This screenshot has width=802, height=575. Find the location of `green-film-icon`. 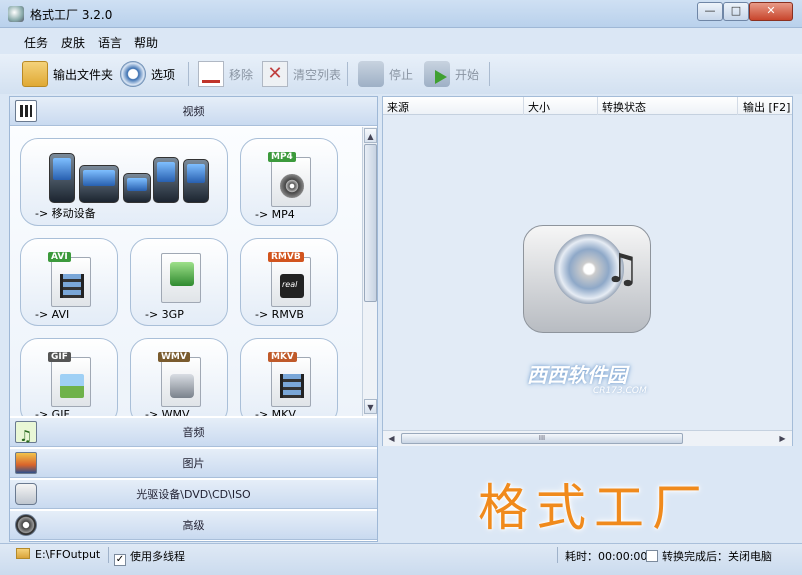

green-film-icon is located at coordinates (182, 274).